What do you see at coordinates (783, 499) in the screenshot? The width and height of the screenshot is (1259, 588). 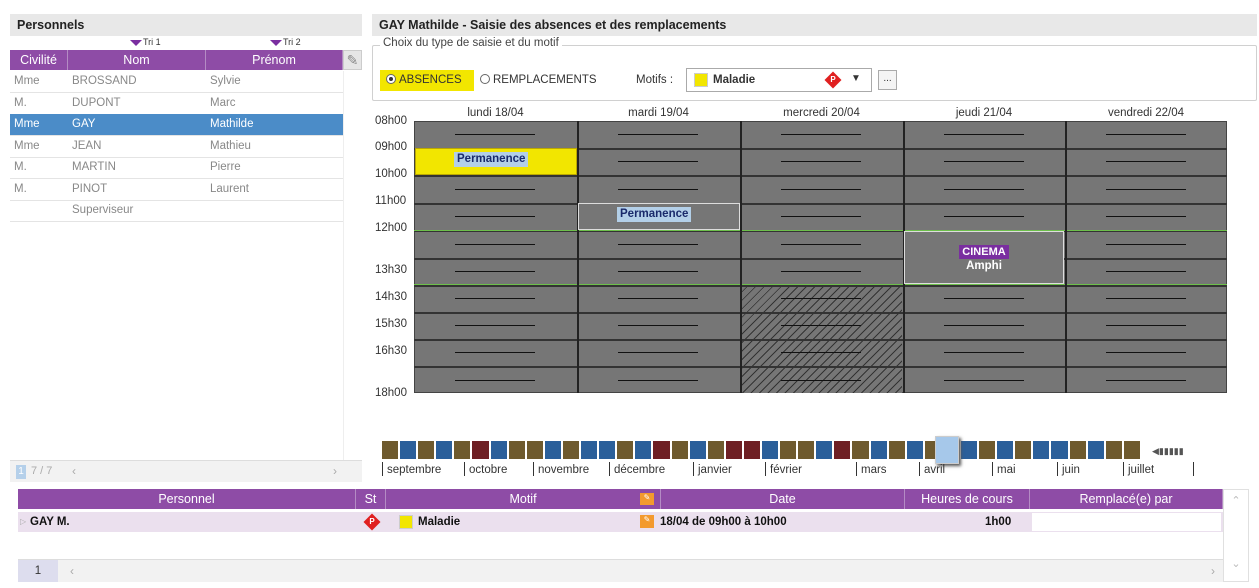 I see `col-date: Date` at bounding box center [783, 499].